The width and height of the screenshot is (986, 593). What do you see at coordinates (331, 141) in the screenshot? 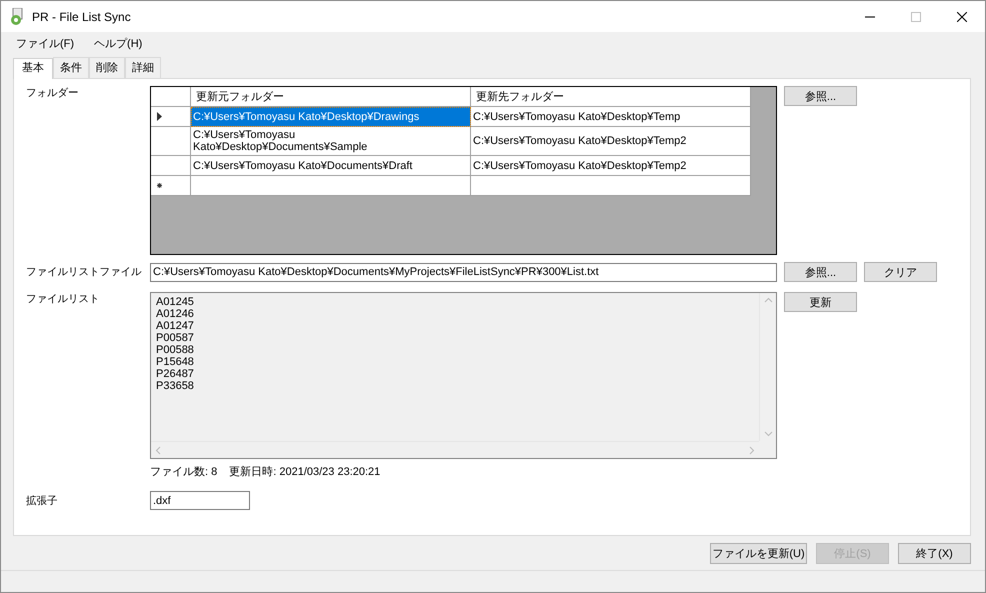
I see `table-cell: C:¥Users¥Tomoyasu Kato¥Desktop¥Documents¥Sample` at bounding box center [331, 141].